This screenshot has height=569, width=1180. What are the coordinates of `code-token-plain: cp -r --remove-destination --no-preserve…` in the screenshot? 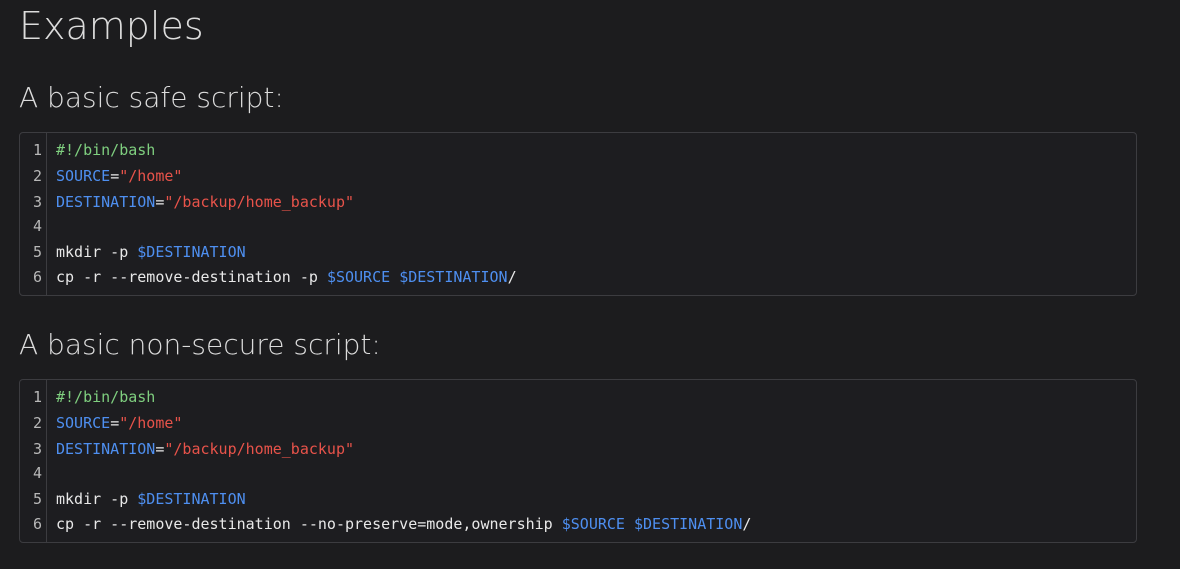 It's located at (309, 524).